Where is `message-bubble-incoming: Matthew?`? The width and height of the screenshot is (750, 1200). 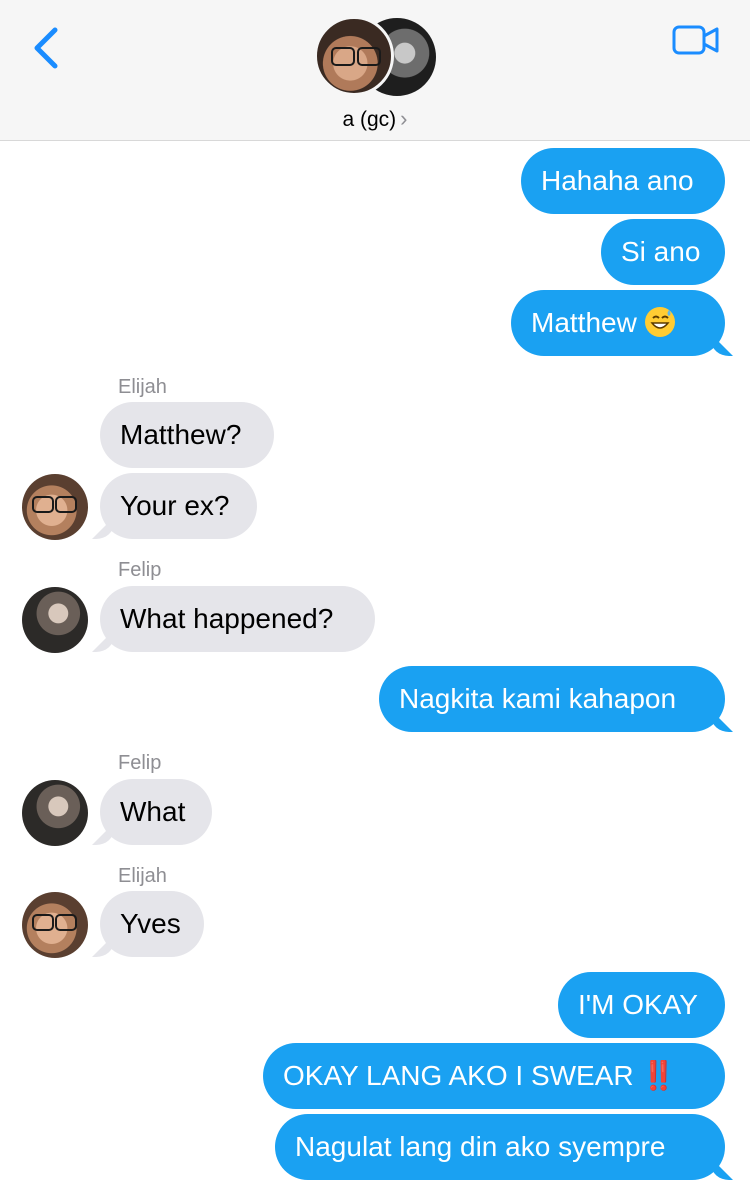
message-bubble-incoming: Matthew? is located at coordinates (187, 435).